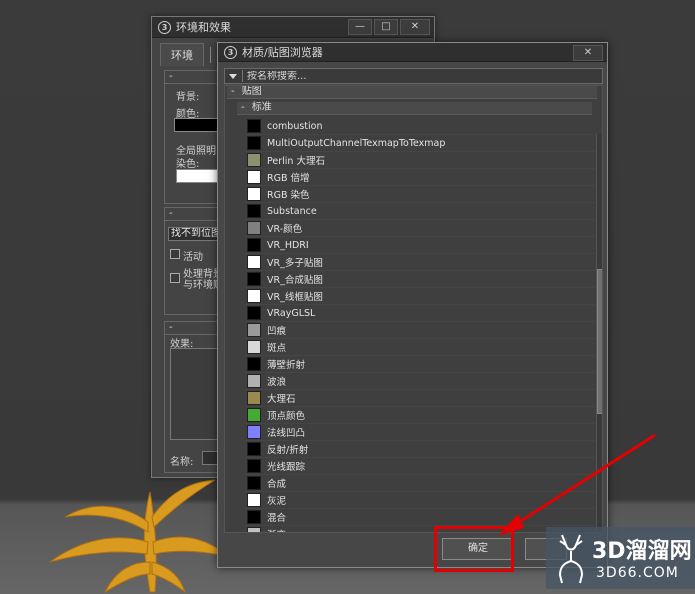  I want to click on maximize-button: □, so click(386, 27).